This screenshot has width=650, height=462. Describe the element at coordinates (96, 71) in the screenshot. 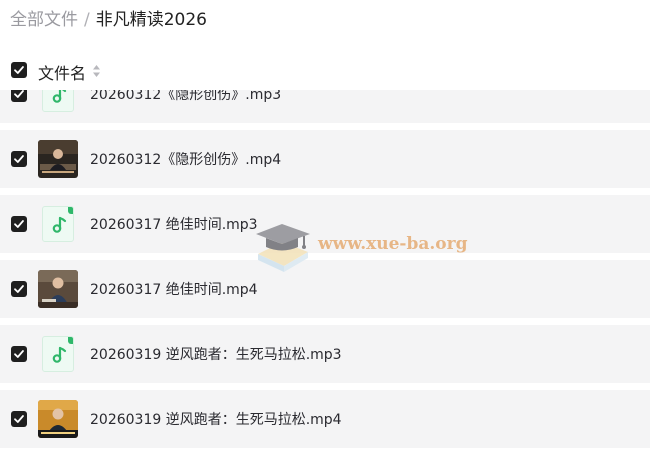

I see `sort-icon` at that location.